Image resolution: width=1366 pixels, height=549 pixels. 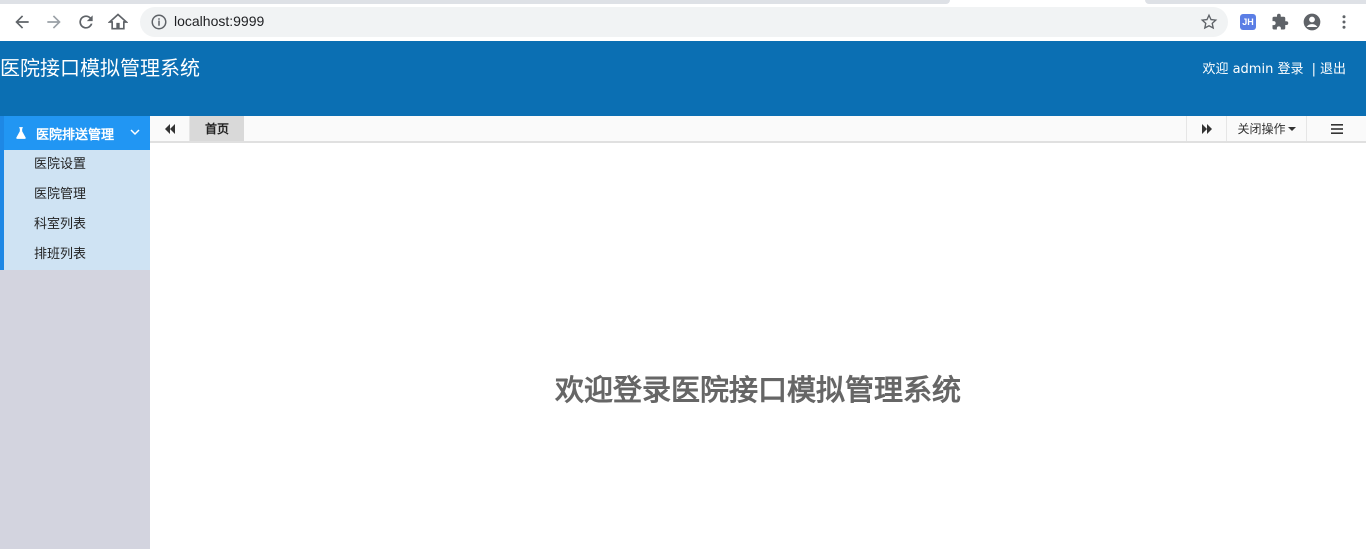 I want to click on chevron-down-icon, so click(x=135, y=132).